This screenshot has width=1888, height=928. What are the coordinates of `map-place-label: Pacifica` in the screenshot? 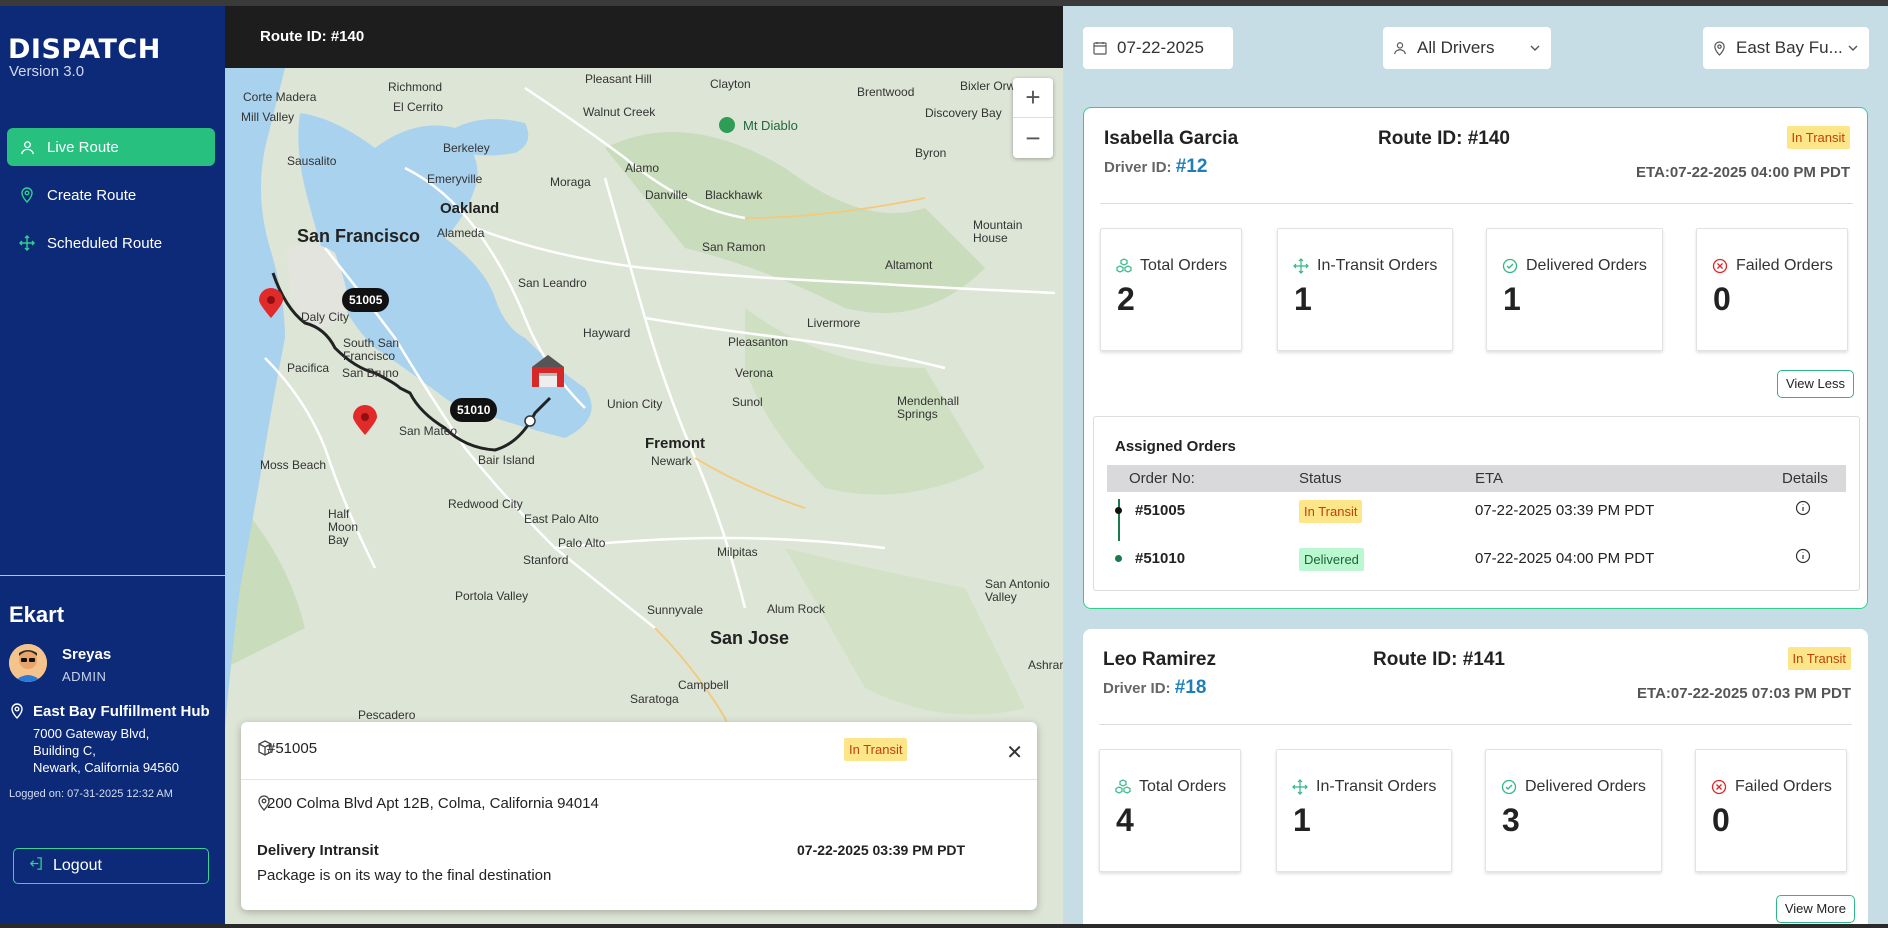 It's located at (308, 368).